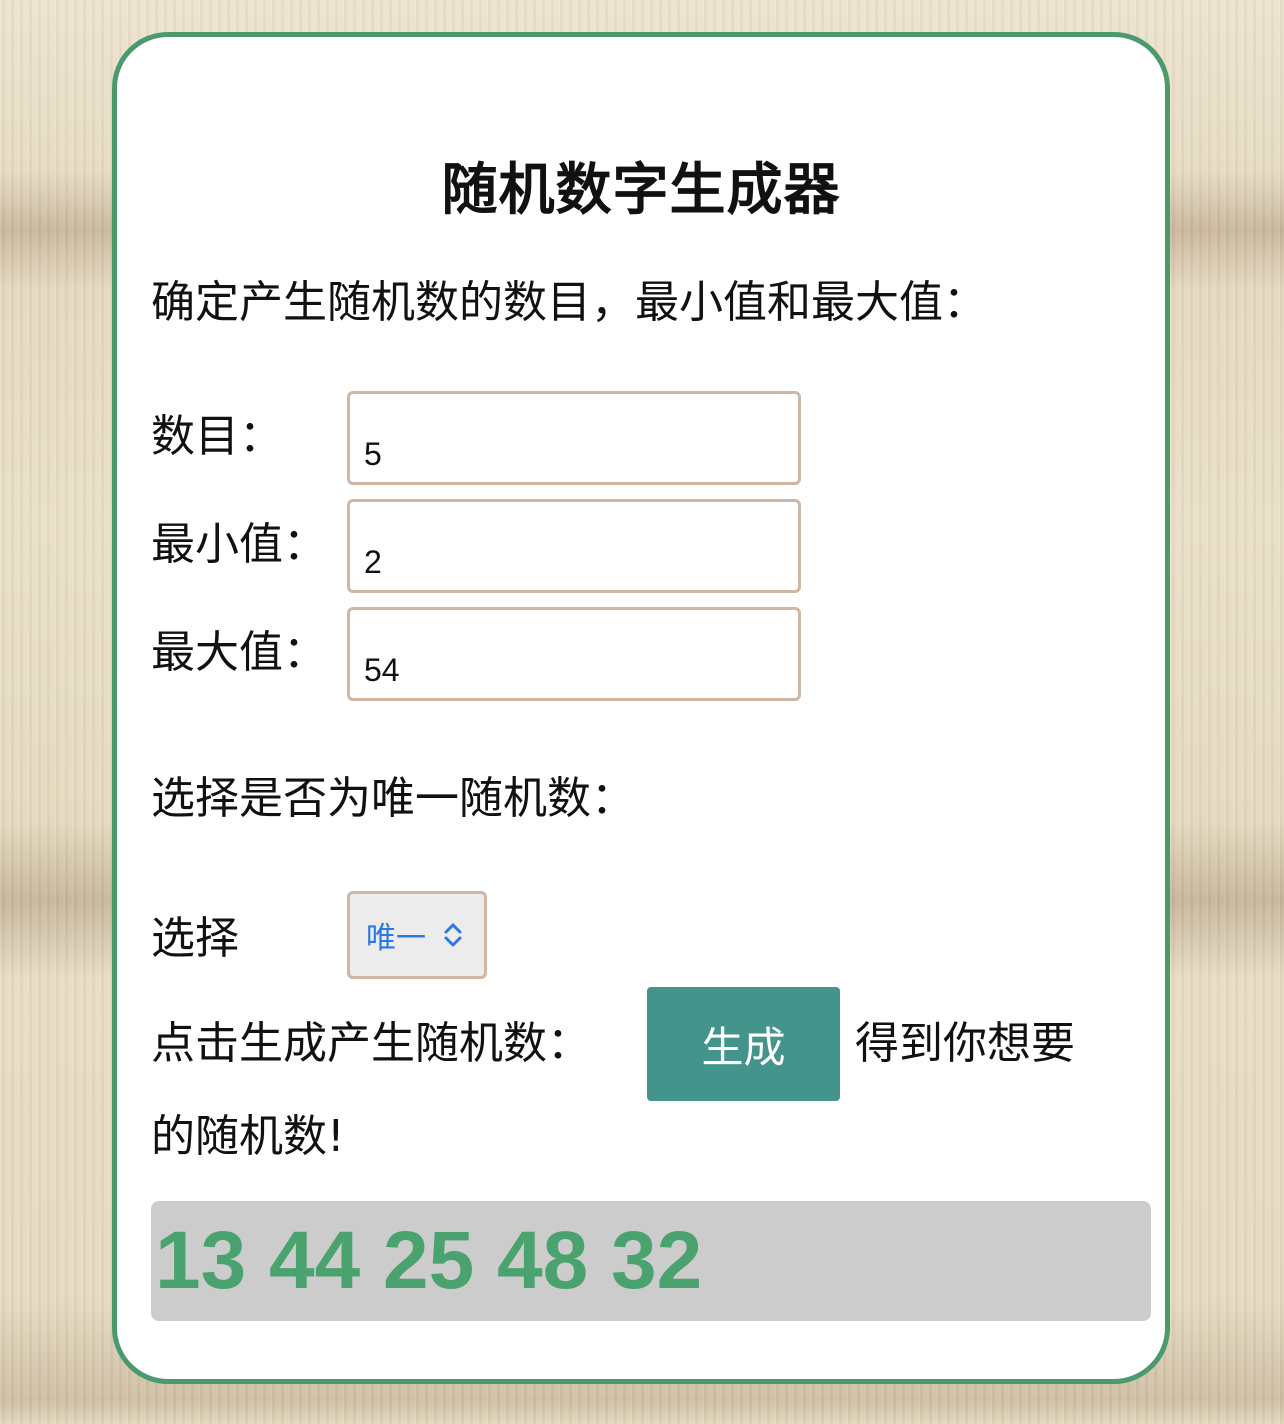  What do you see at coordinates (965, 1043) in the screenshot?
I see `generate-suffix: 得到你想要` at bounding box center [965, 1043].